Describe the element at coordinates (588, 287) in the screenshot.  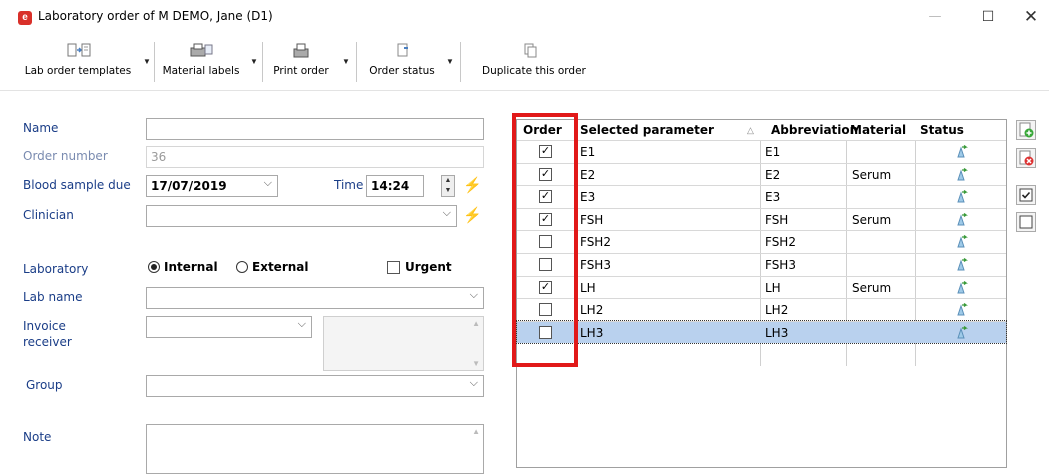
I see `parameter-cell: LH` at that location.